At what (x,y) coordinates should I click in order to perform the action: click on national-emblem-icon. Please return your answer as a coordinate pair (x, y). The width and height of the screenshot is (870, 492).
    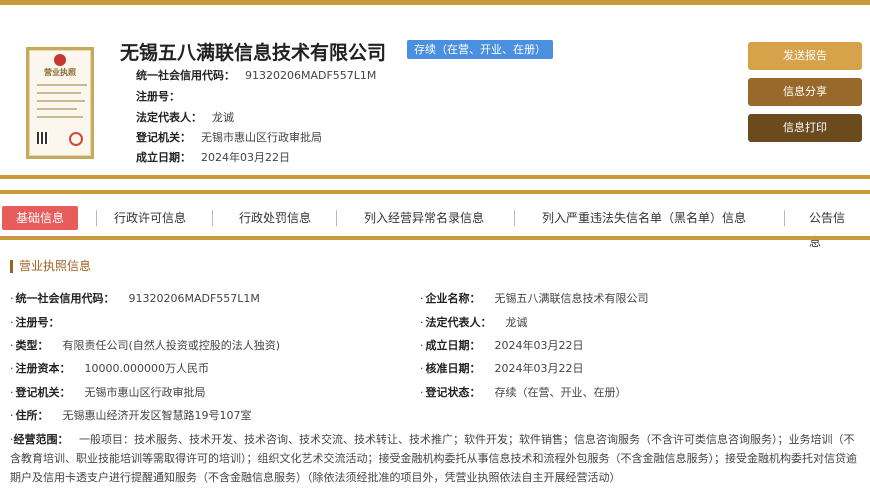
    Looking at the image, I should click on (60, 60).